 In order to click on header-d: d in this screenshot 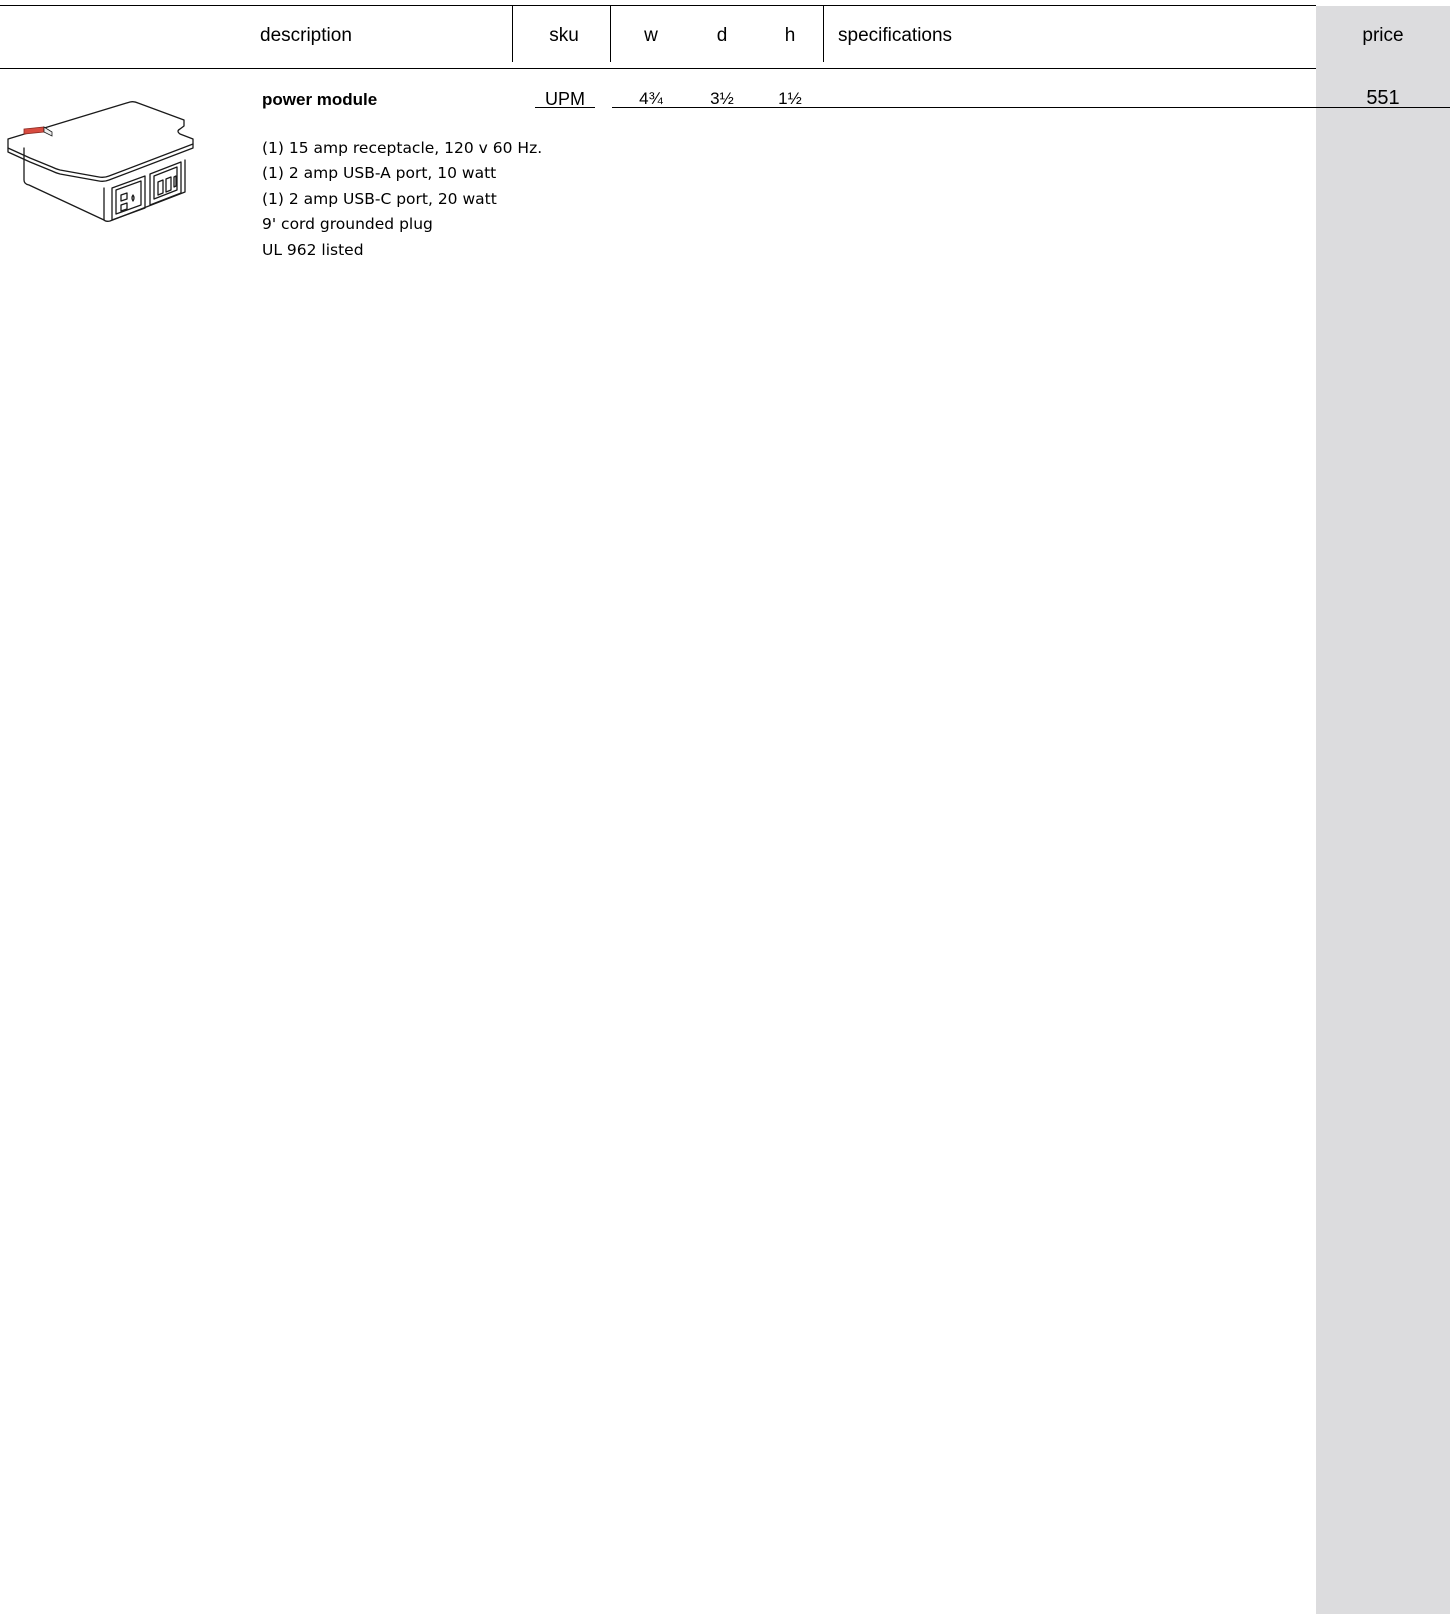, I will do `click(722, 35)`.